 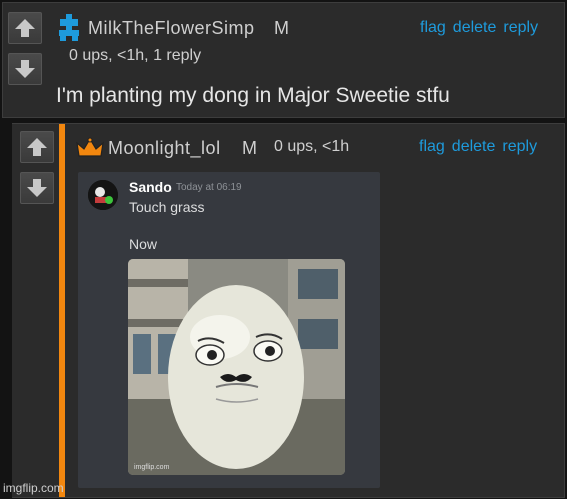 I want to click on image-watermark: imgflip.com, so click(x=152, y=467).